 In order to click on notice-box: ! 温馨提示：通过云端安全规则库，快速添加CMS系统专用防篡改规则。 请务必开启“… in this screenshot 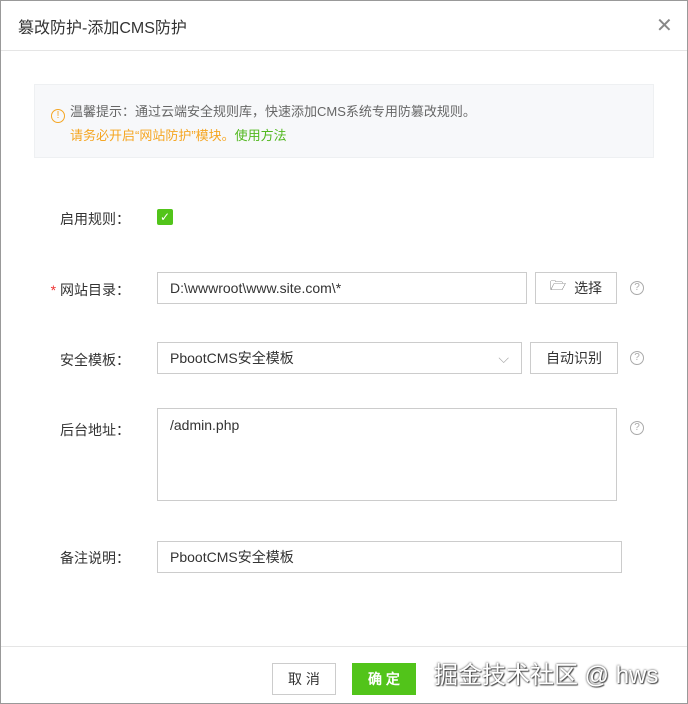, I will do `click(344, 121)`.